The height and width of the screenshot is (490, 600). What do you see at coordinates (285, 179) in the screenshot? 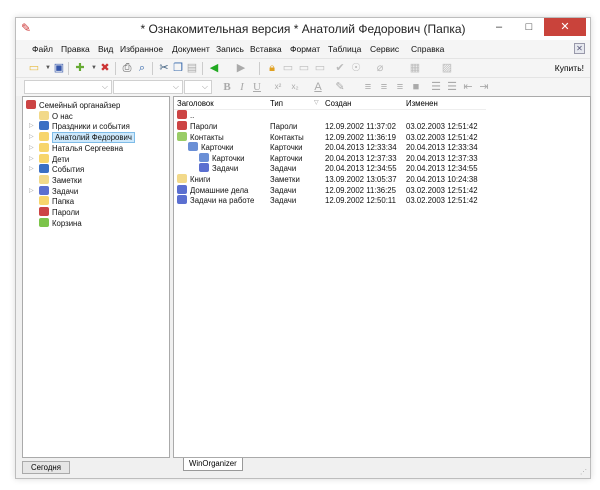
I see `cell-type: Заметки` at bounding box center [285, 179].